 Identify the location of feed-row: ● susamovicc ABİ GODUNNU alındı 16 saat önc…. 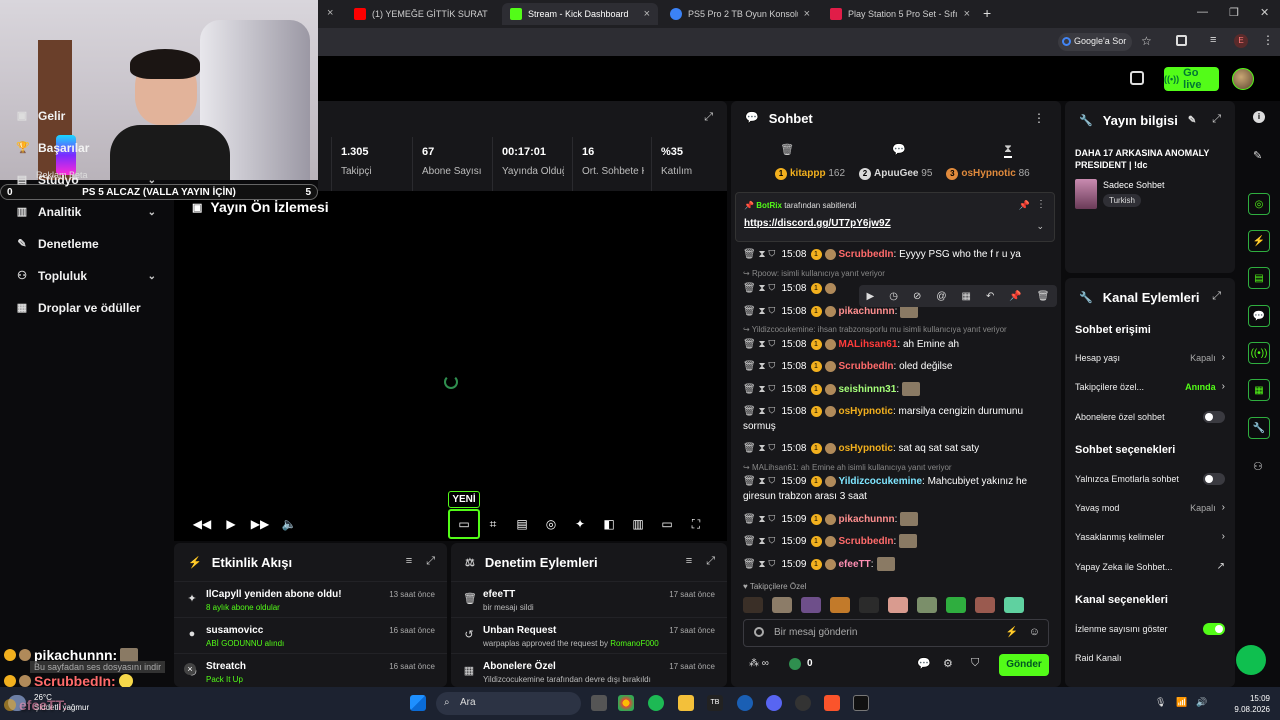
(310, 635).